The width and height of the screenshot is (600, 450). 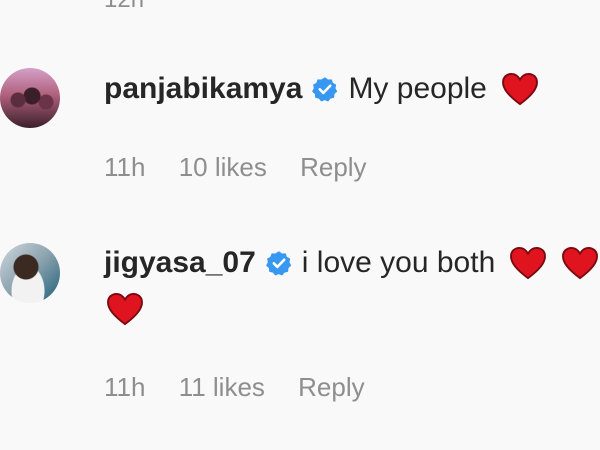 I want to click on username: panjabikamya, so click(x=203, y=89).